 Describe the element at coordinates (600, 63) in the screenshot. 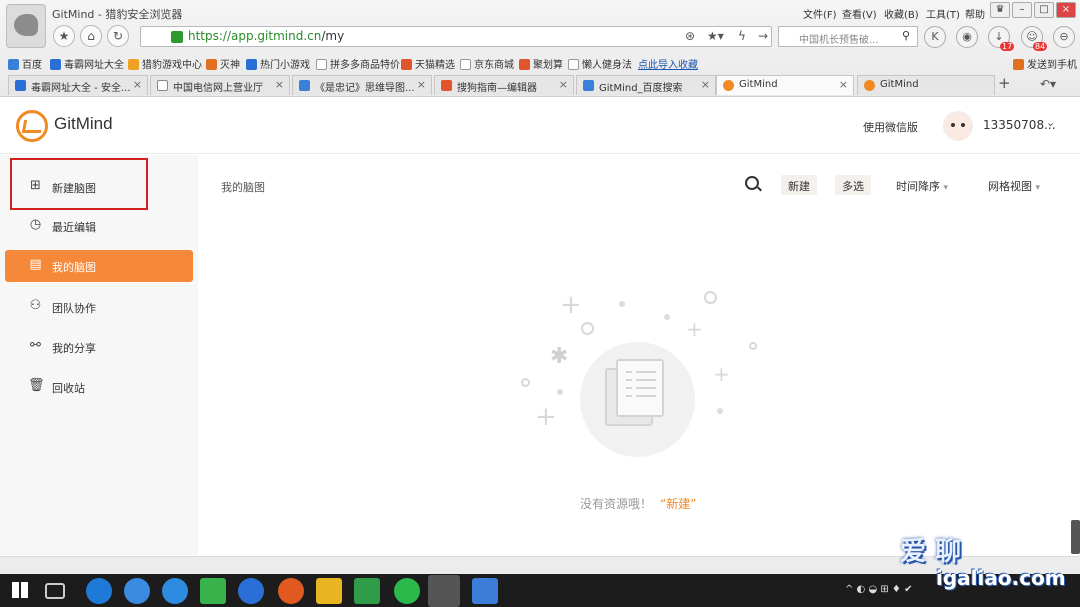

I see `bookmark-fitness: 懒人健身法` at that location.